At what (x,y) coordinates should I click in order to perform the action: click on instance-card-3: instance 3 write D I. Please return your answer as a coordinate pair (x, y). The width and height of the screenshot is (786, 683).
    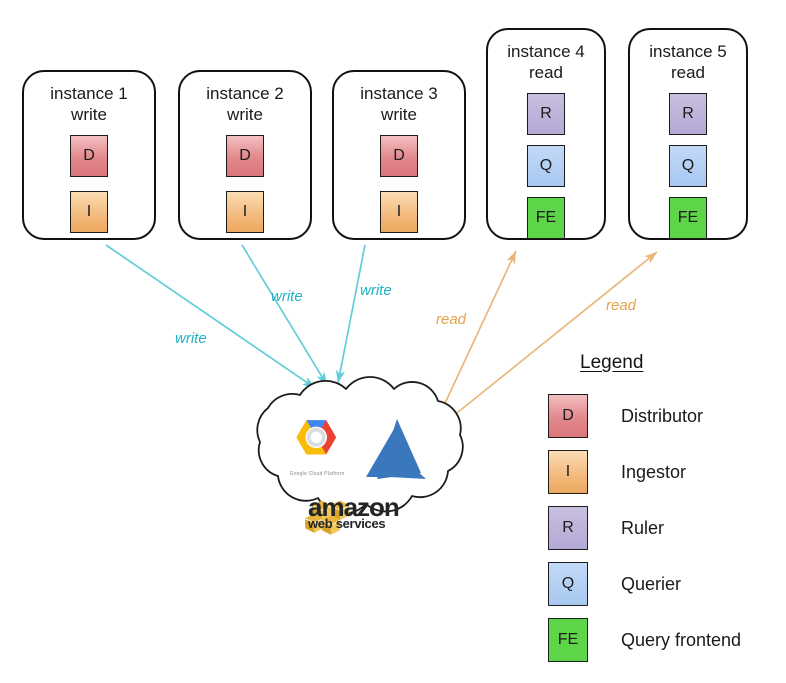
    Looking at the image, I should click on (399, 155).